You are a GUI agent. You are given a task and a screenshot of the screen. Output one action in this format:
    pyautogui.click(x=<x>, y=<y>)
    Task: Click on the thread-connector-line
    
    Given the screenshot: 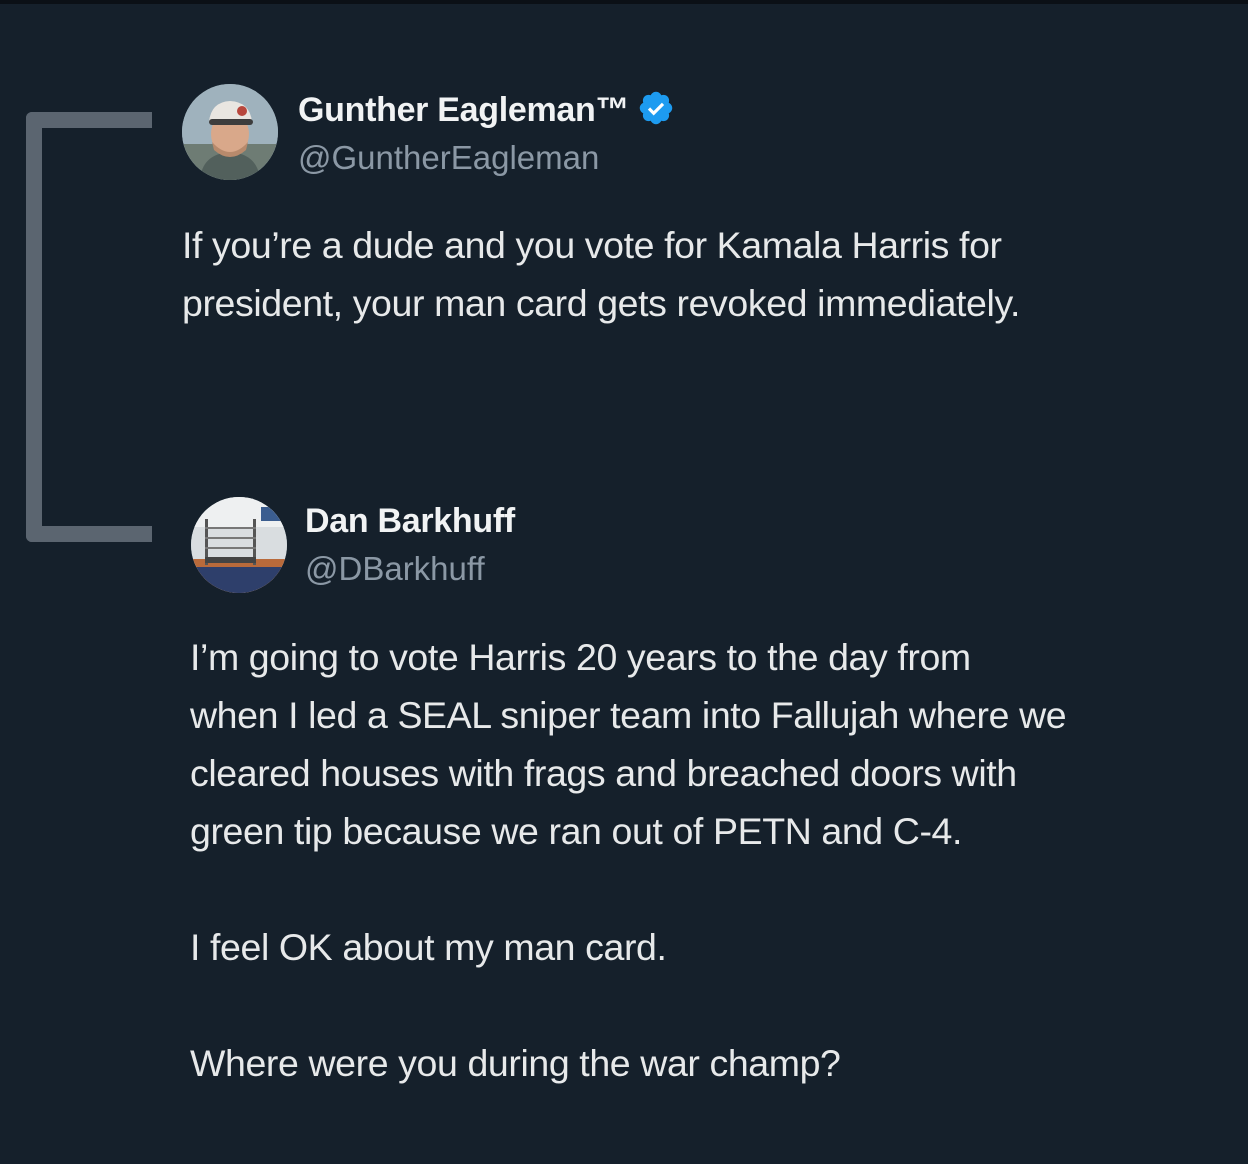 What is the action you would take?
    pyautogui.click(x=89, y=327)
    